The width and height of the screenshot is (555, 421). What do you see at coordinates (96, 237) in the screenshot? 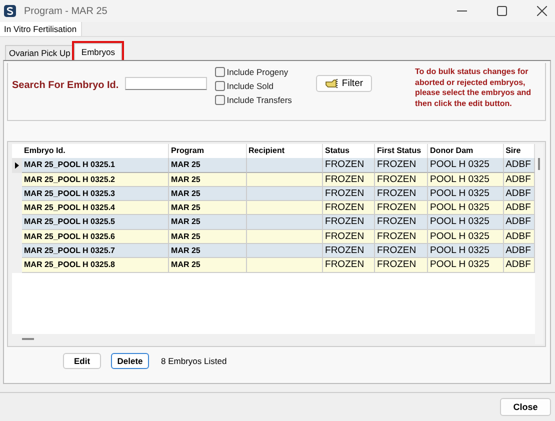
I see `table-cell: MAR 25_POOL H 0325.6` at bounding box center [96, 237].